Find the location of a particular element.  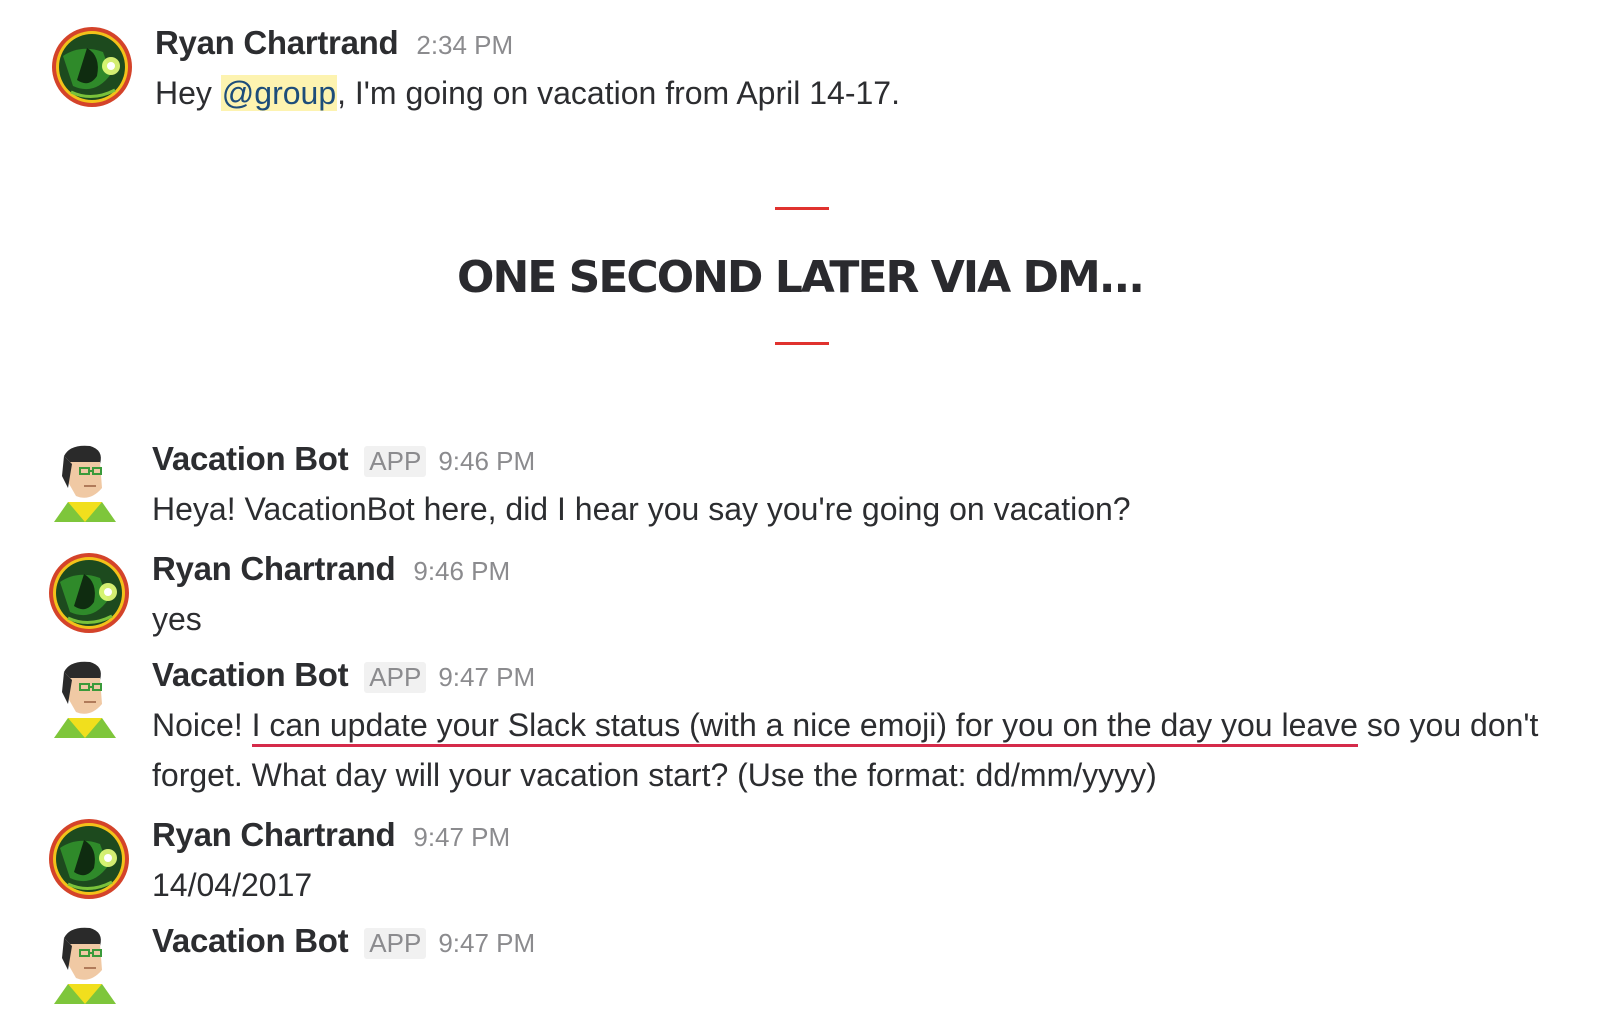

group-mention: @group is located at coordinates (279, 93).